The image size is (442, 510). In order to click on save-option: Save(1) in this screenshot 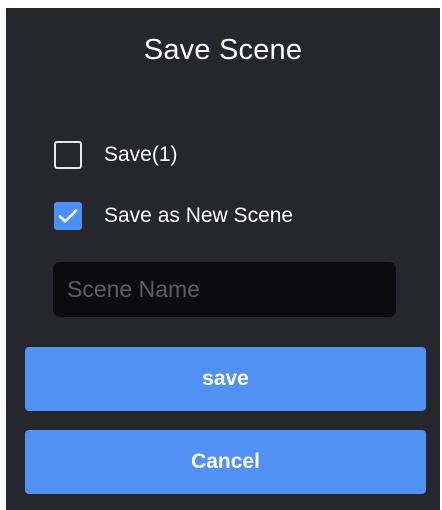, I will do `click(116, 155)`.